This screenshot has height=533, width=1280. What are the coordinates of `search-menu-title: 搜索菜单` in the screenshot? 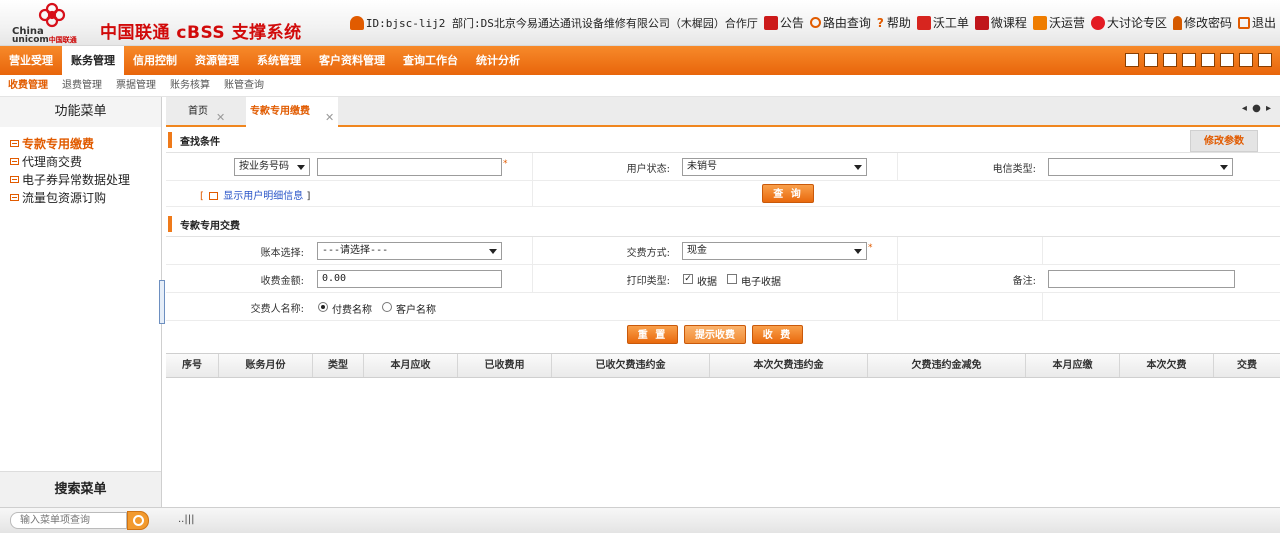 It's located at (80, 489).